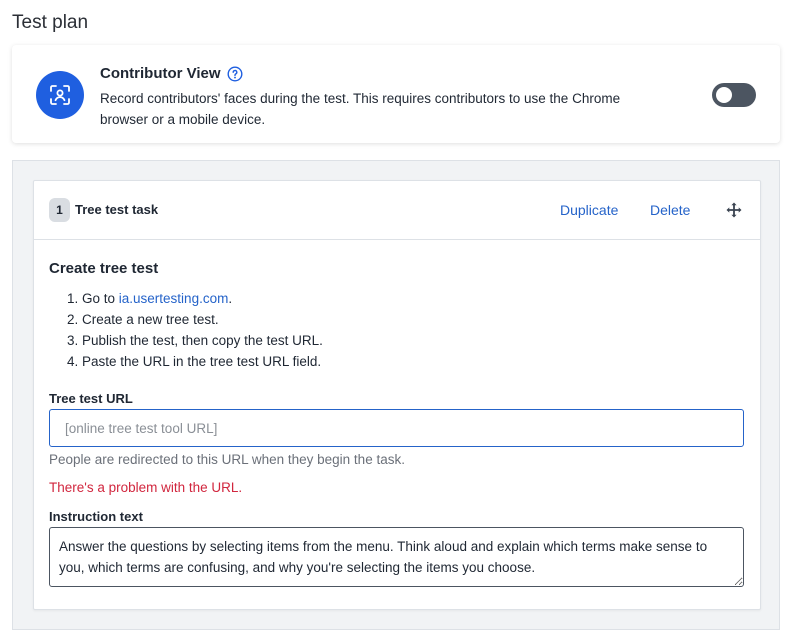  Describe the element at coordinates (117, 209) in the screenshot. I see `task-name: Tree test task` at that location.